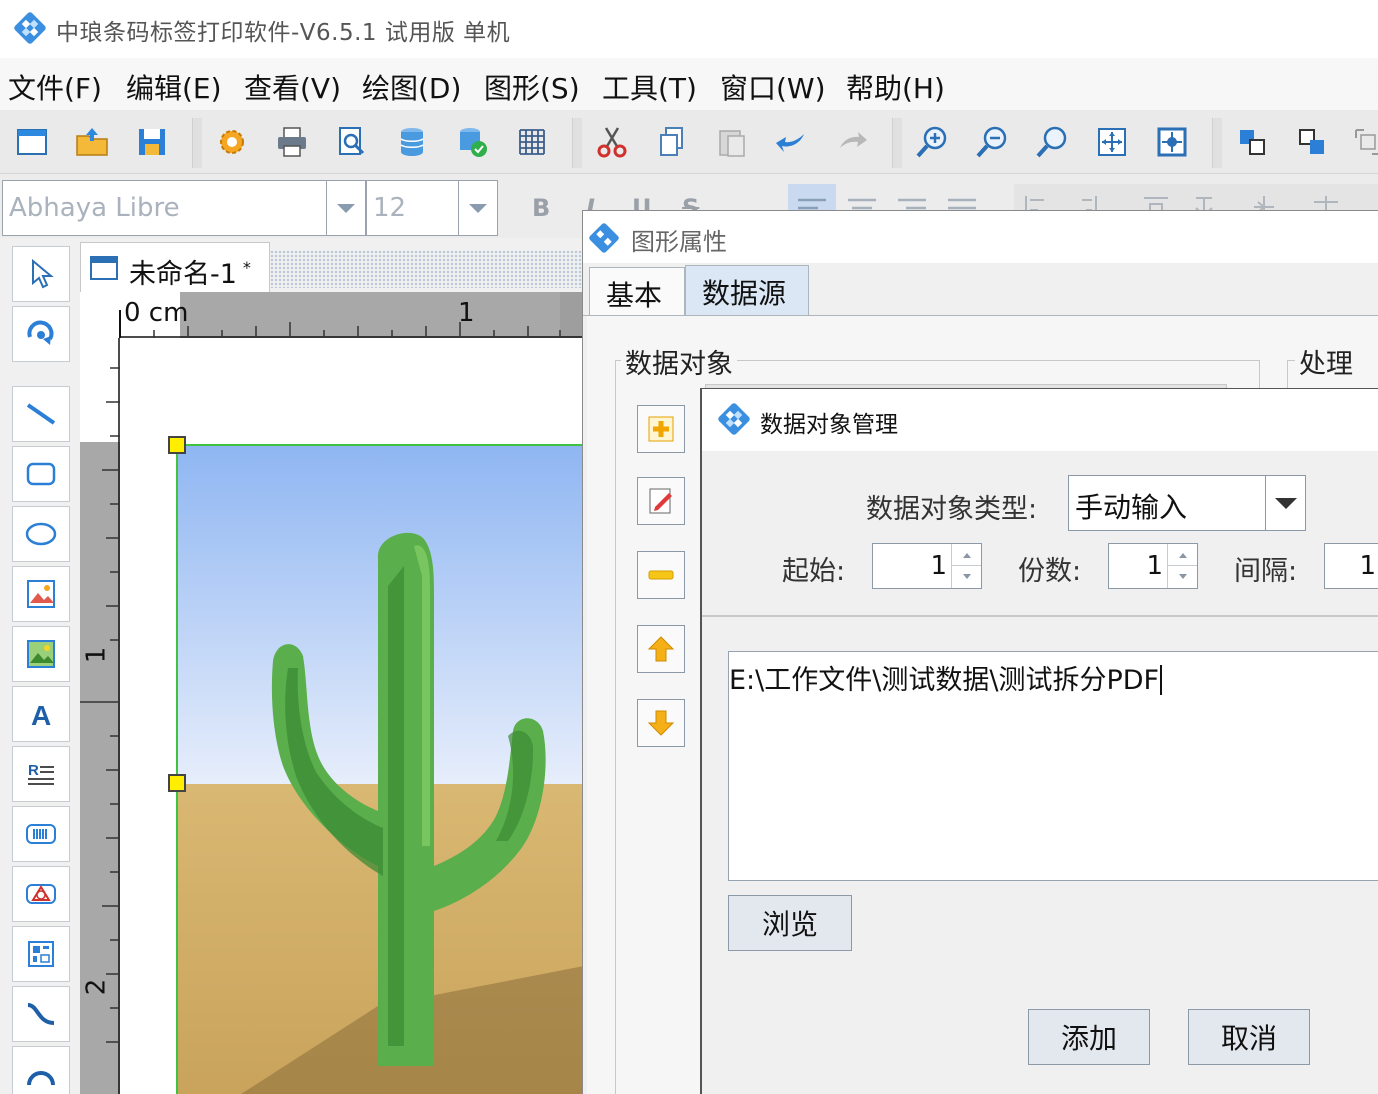 Image resolution: width=1378 pixels, height=1094 pixels. What do you see at coordinates (232, 142) in the screenshot?
I see `settings-icon` at bounding box center [232, 142].